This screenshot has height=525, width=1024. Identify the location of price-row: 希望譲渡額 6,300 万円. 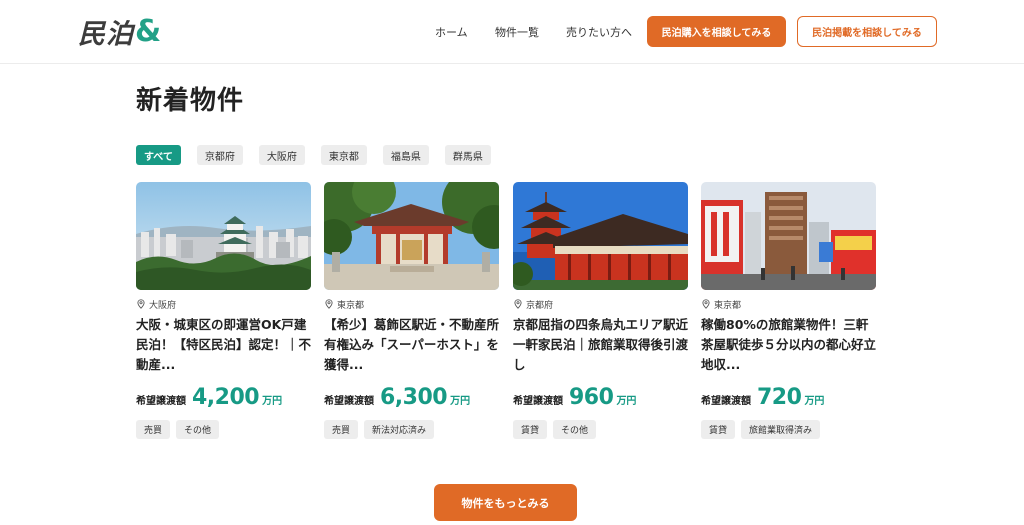
(411, 398).